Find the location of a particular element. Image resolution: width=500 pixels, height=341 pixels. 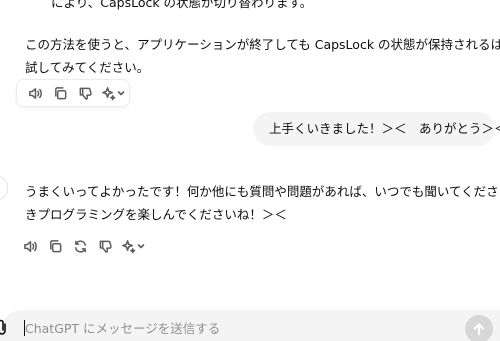

assistant-message-2-line-2: きプログラミングを楽しんでくださいね！＞＜ is located at coordinates (156, 214).